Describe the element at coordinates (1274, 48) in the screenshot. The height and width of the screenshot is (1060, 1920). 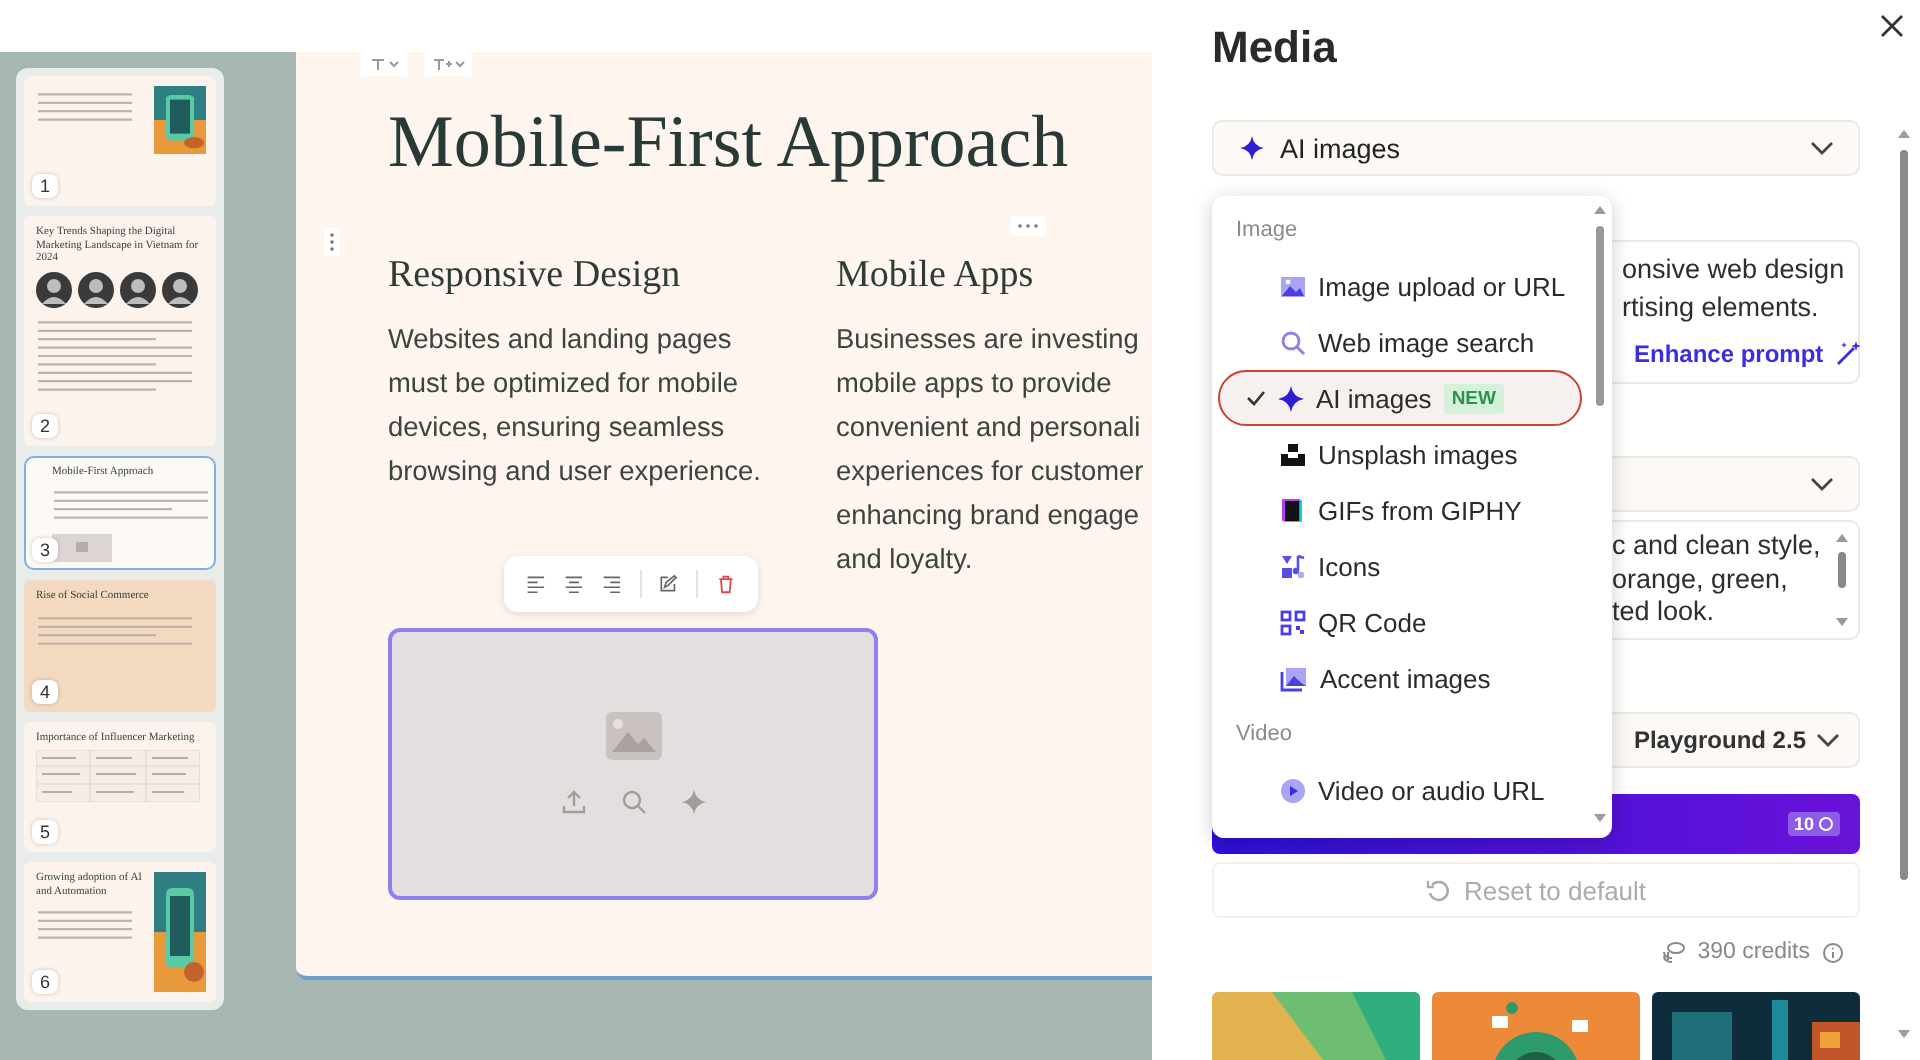
I see `panel-title: Media` at that location.